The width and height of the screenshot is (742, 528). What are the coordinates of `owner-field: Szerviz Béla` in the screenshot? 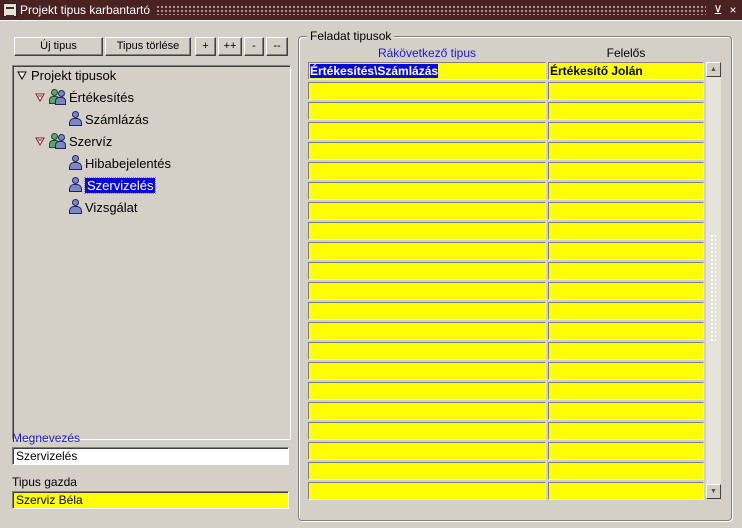 It's located at (150, 500).